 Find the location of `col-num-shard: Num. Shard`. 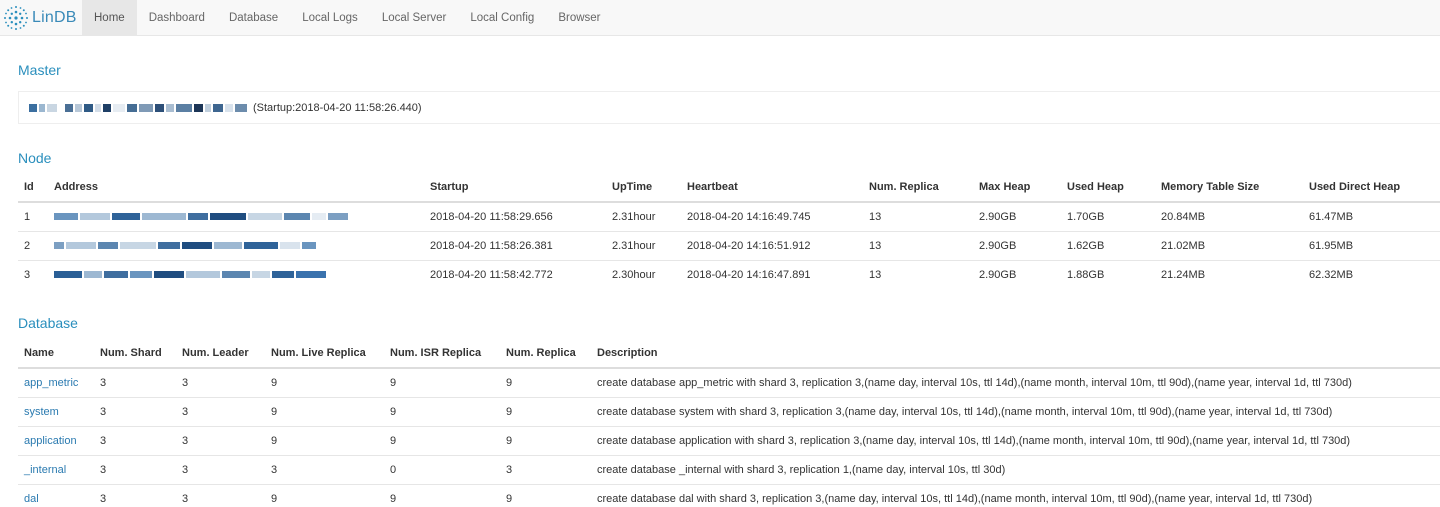

col-num-shard: Num. Shard is located at coordinates (135, 353).